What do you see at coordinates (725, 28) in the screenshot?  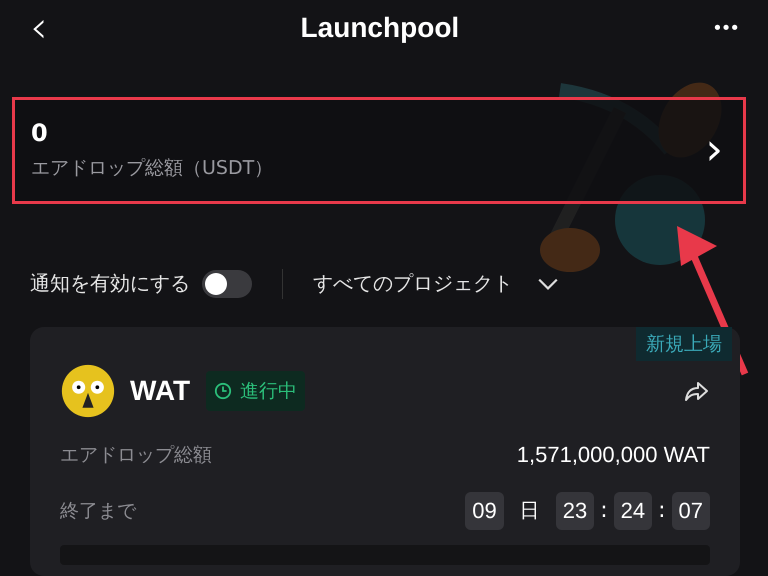 I see `more-button: •••` at bounding box center [725, 28].